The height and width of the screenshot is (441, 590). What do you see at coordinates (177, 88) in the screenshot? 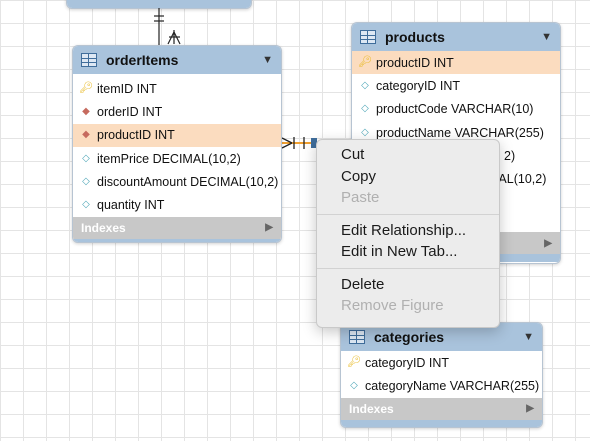
I see `column-row-itemid: 🔑︎ itemID INT` at bounding box center [177, 88].